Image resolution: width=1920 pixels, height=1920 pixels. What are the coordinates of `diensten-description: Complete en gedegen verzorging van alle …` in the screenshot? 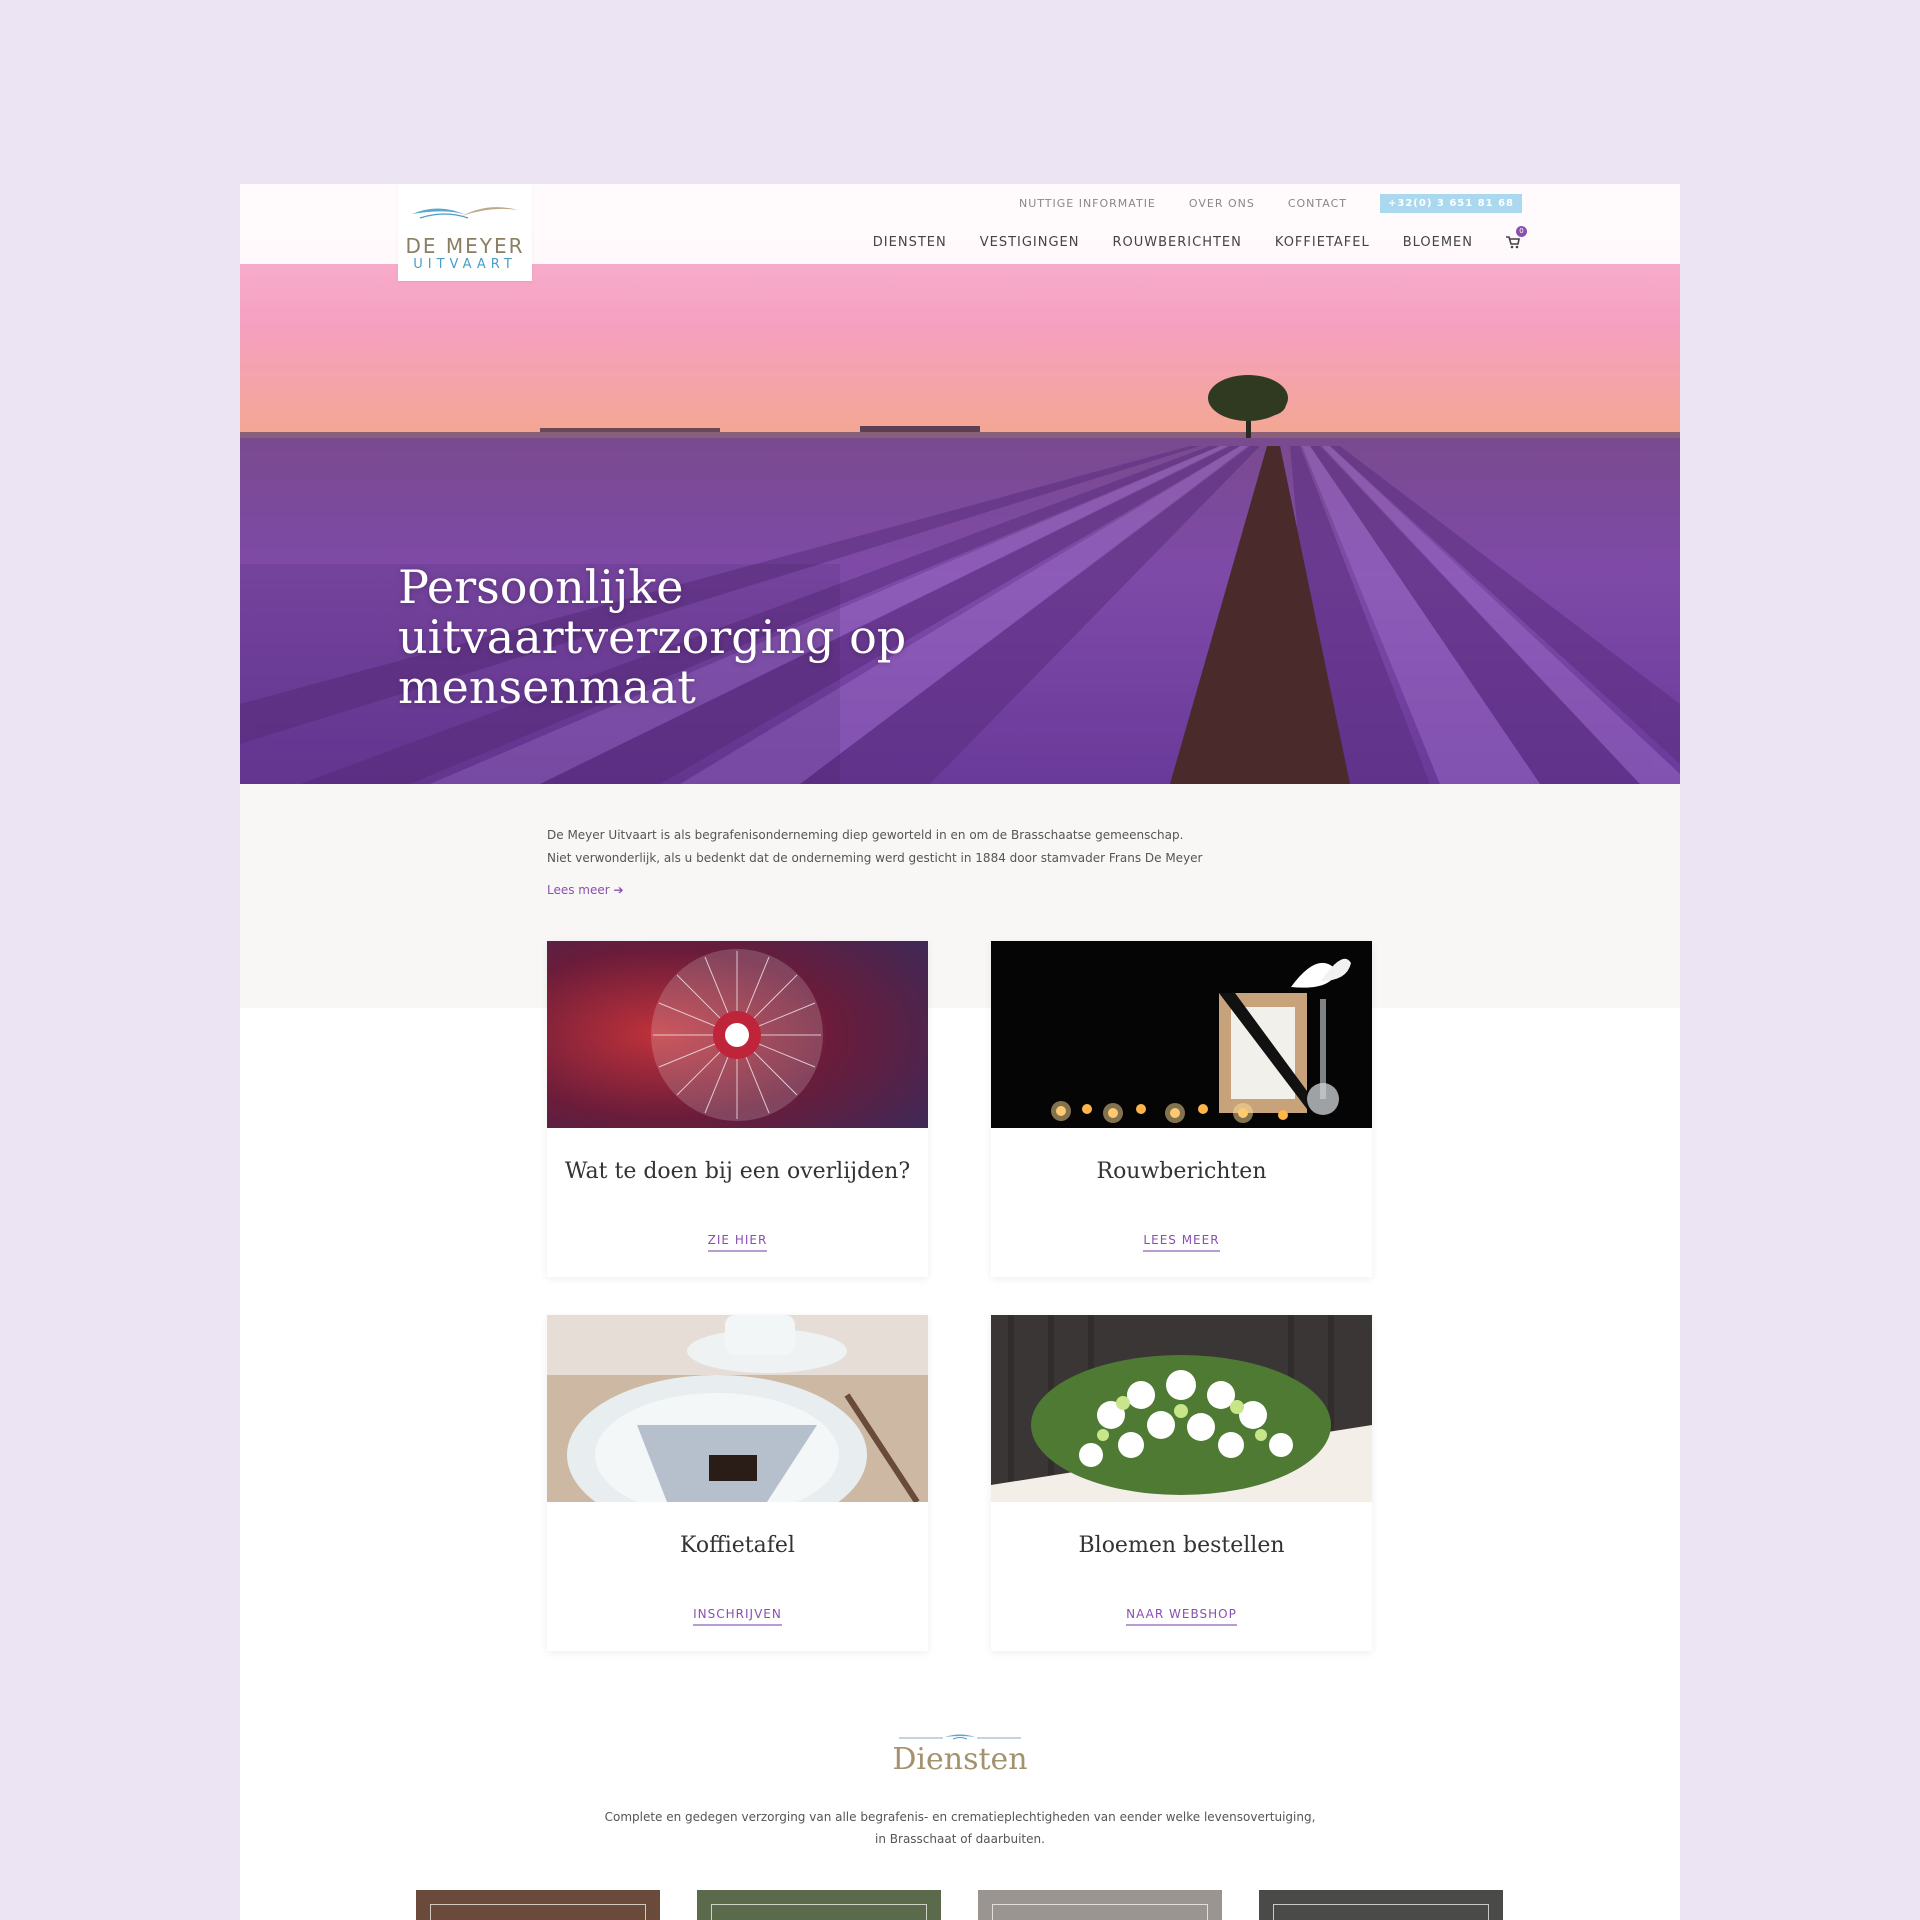 It's located at (960, 1828).